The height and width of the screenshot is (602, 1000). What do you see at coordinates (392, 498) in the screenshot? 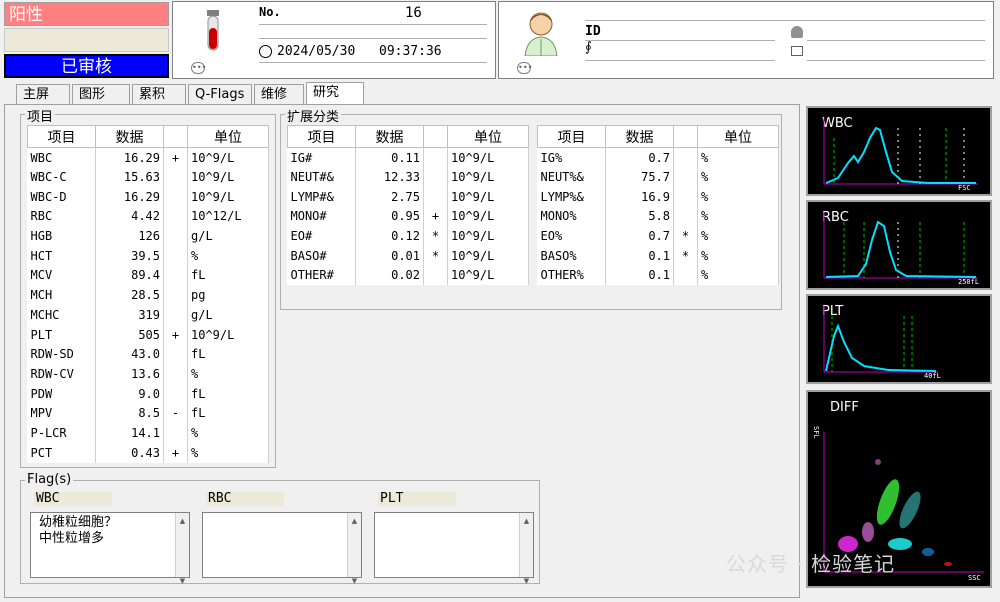
I see `plt-flag-label: PLT` at bounding box center [392, 498].